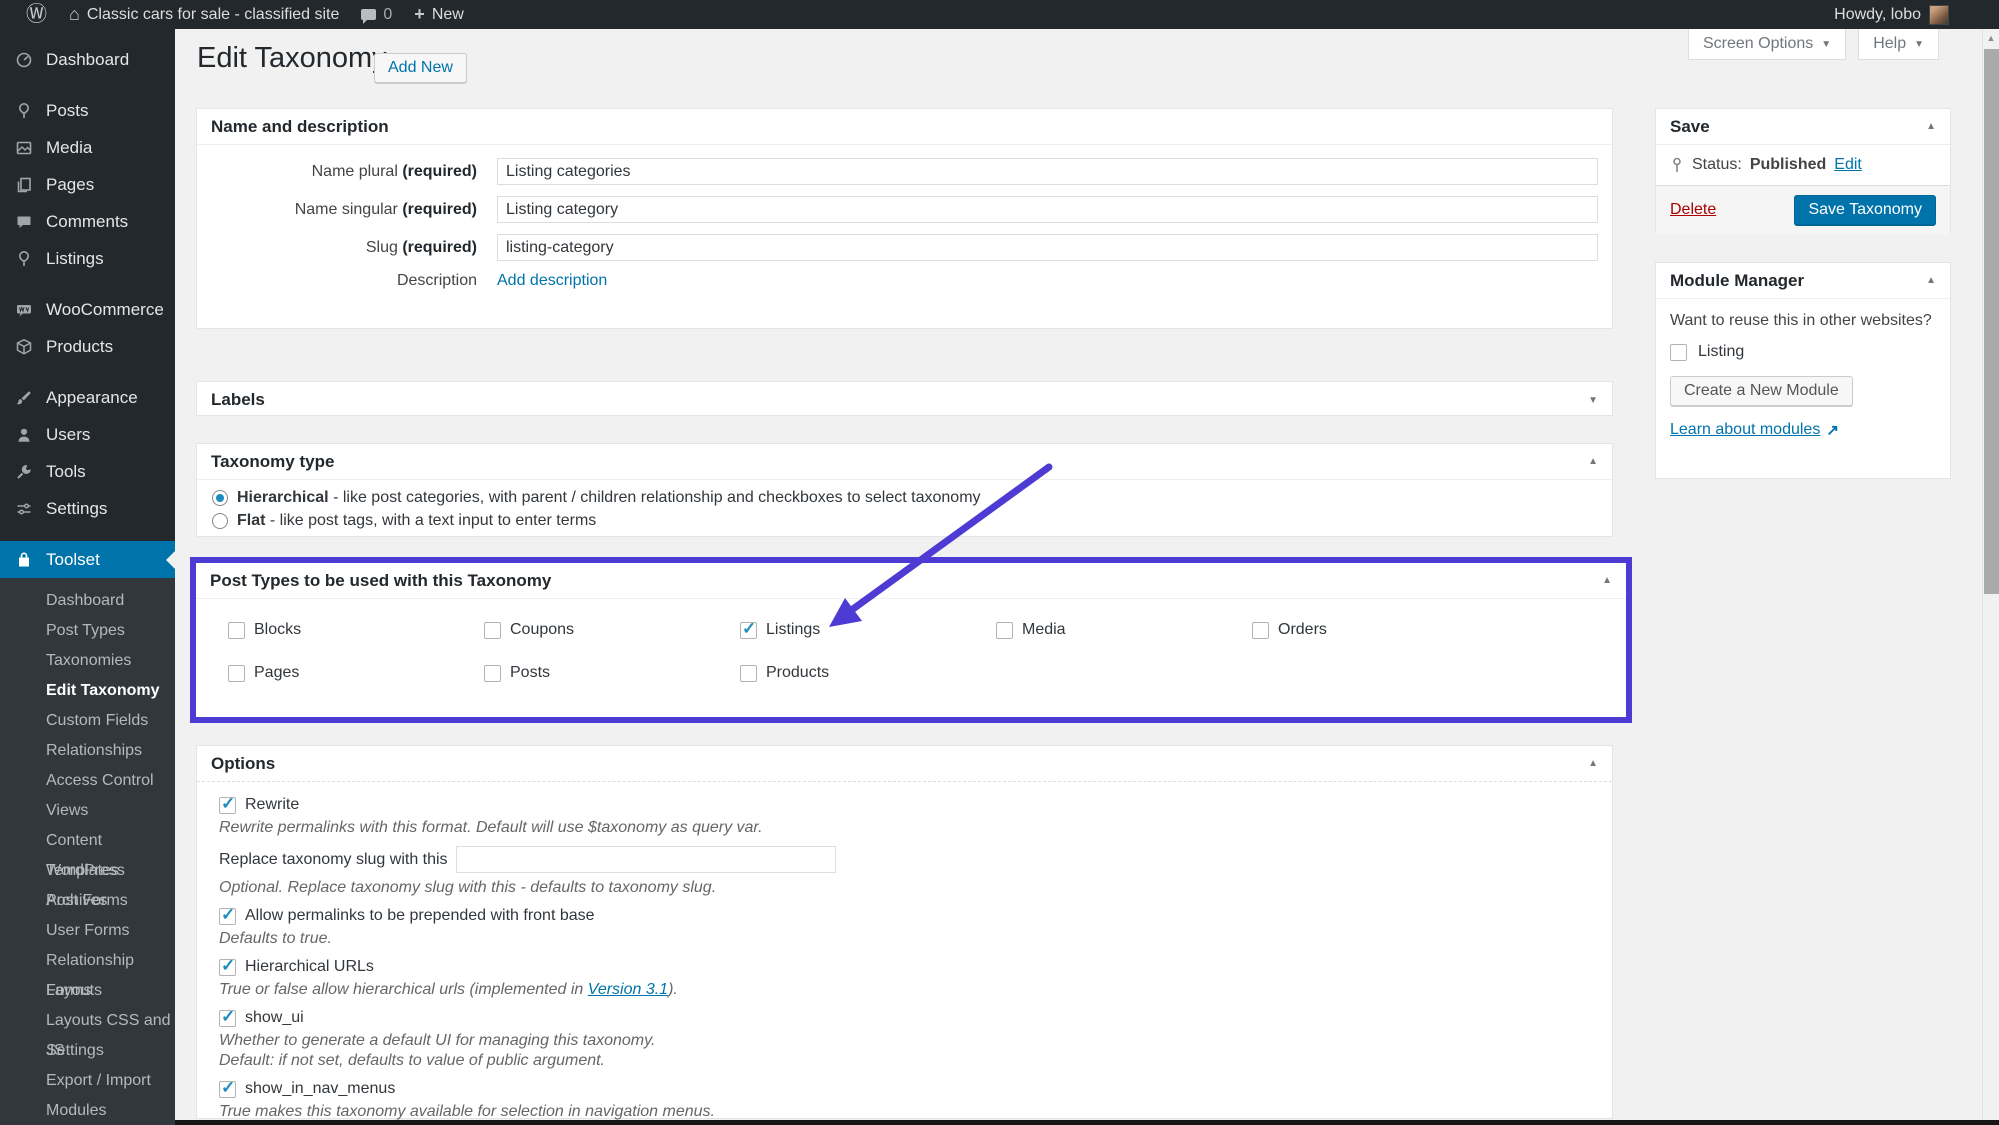 This screenshot has width=1999, height=1125. What do you see at coordinates (1865, 210) in the screenshot?
I see `save-taxonomy-button: Save Taxonomy` at bounding box center [1865, 210].